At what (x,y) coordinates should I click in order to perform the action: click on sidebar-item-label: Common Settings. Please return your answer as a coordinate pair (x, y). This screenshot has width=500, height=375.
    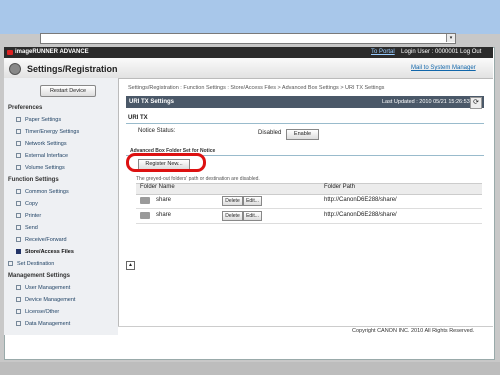
    Looking at the image, I should click on (47, 192).